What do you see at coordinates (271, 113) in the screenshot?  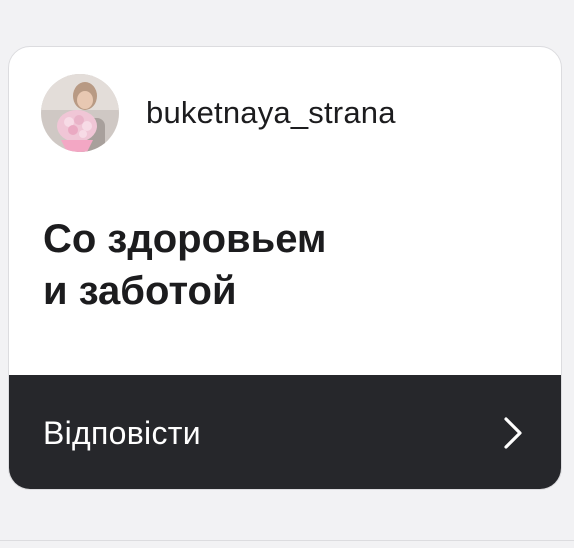 I see `username: buketnaya_strana` at bounding box center [271, 113].